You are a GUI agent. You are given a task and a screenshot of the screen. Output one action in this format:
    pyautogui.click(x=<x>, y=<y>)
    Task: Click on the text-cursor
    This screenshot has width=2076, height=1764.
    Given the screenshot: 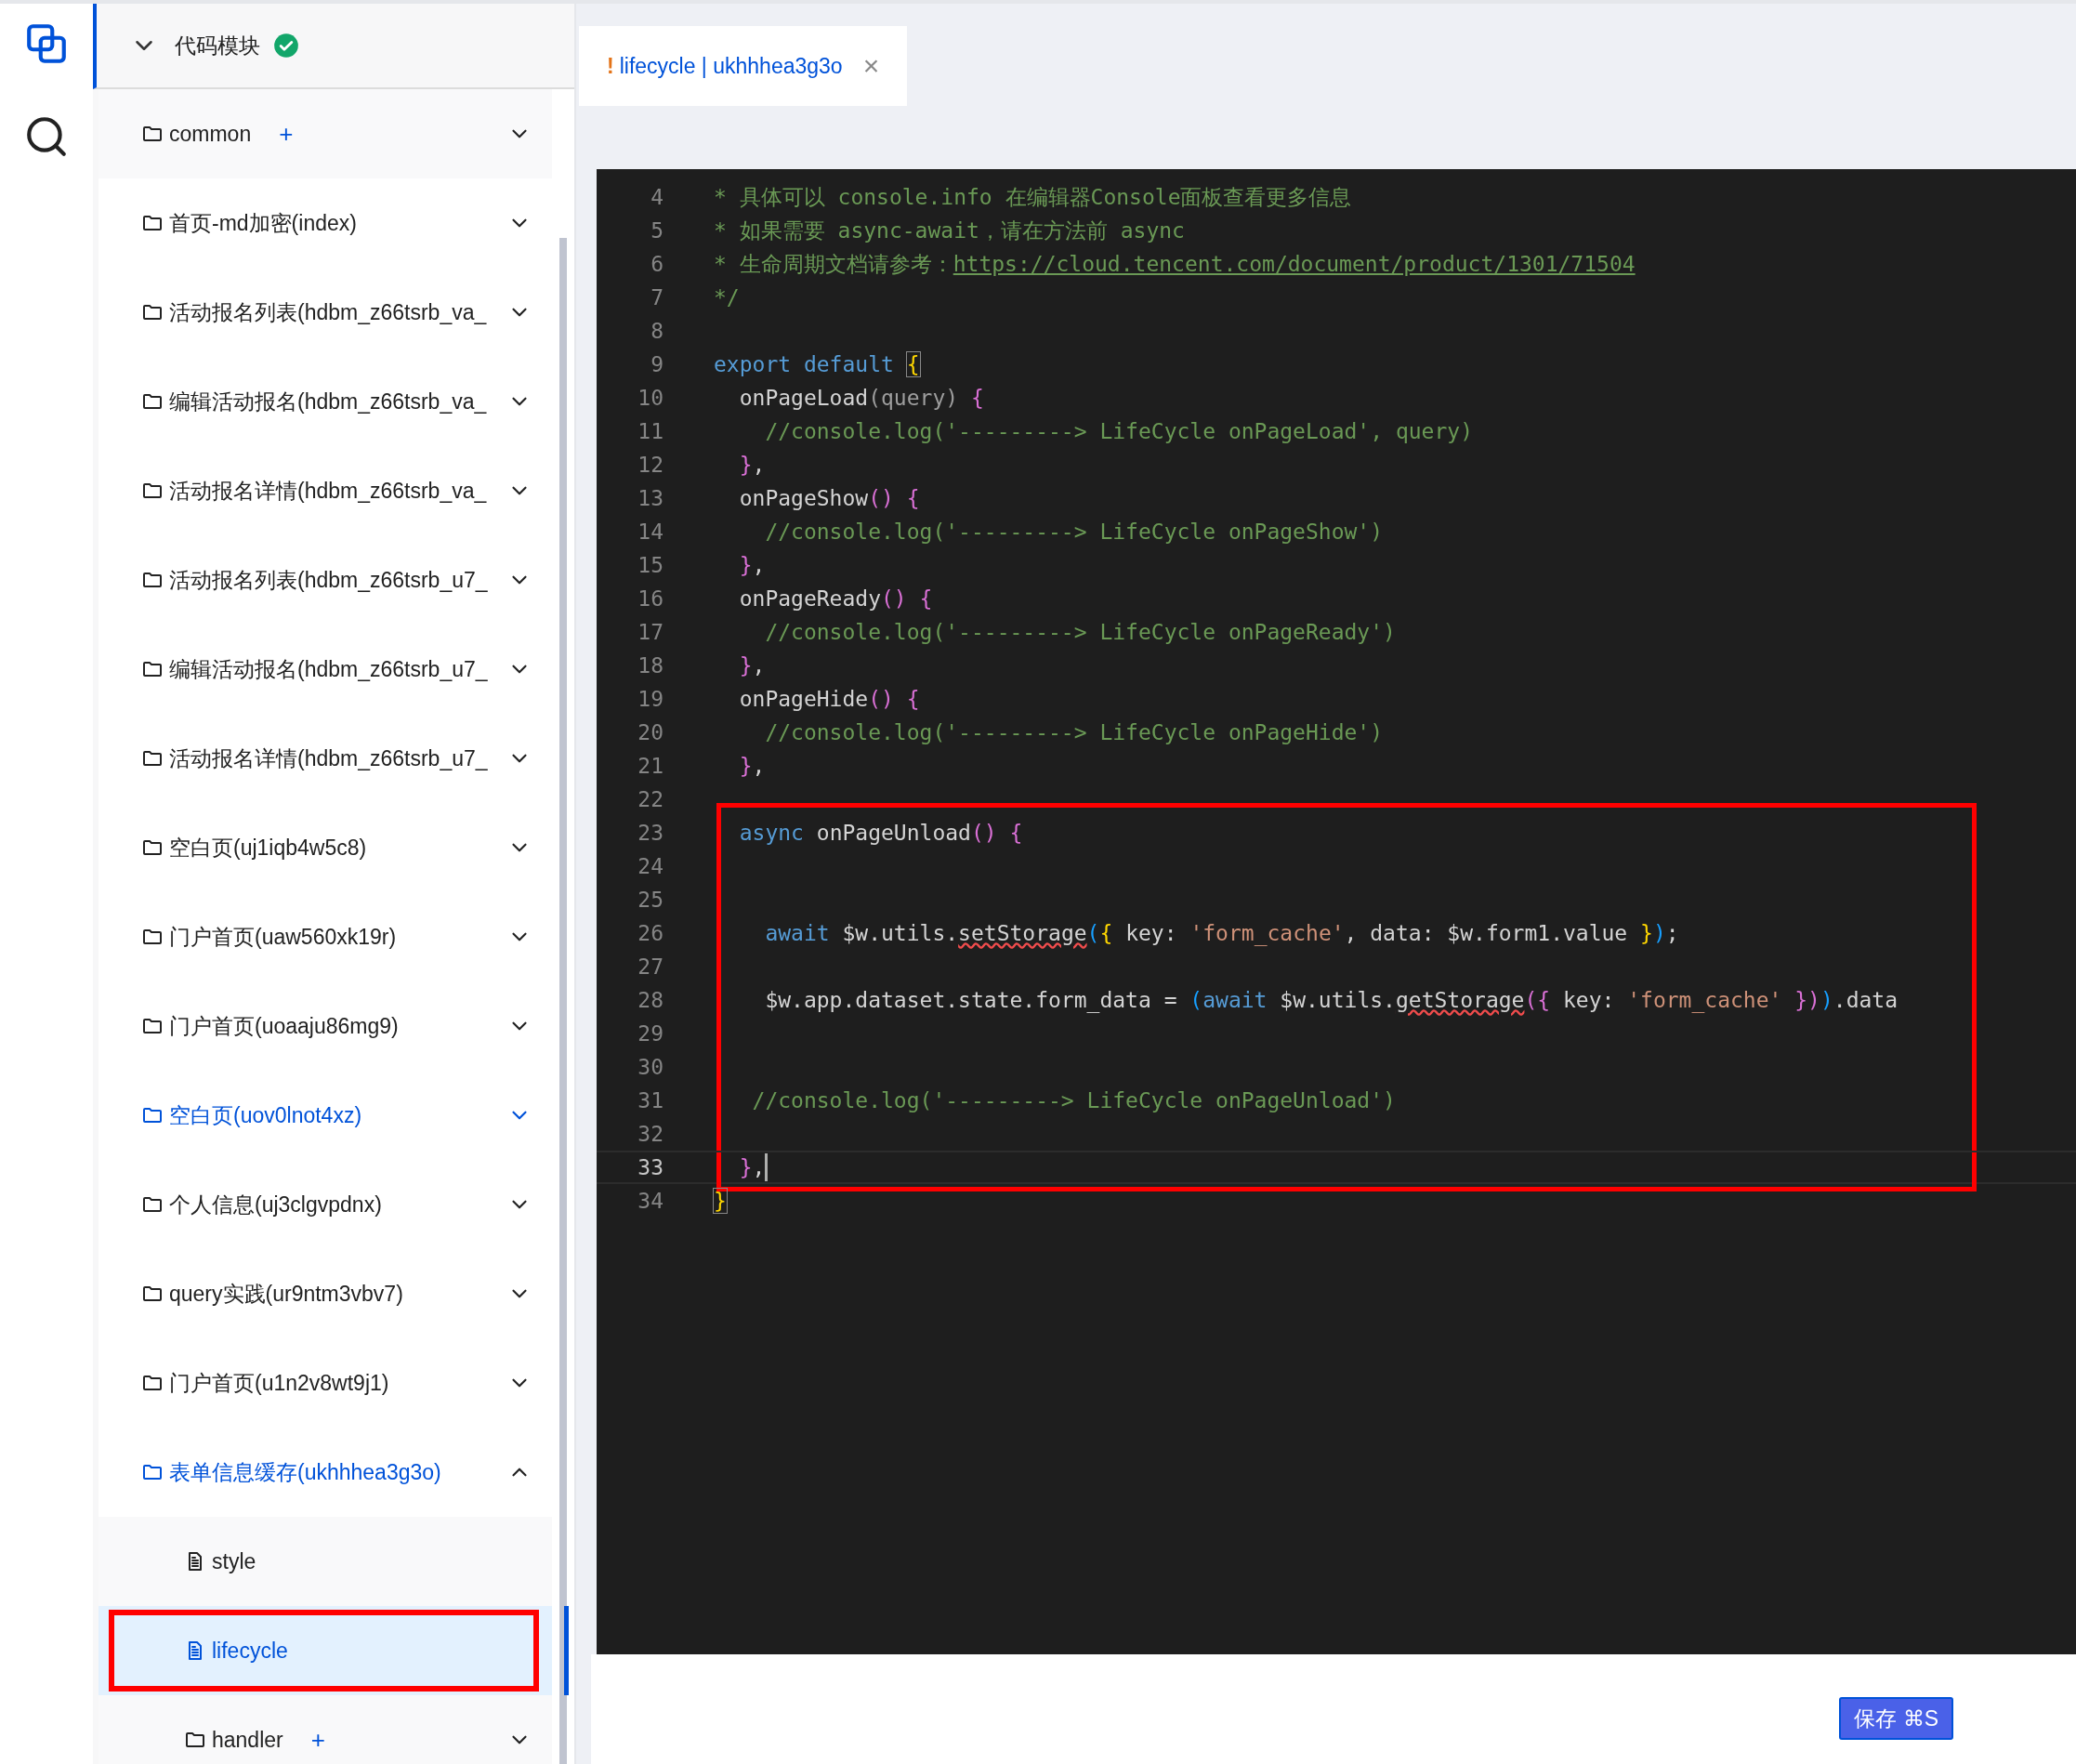 What is the action you would take?
    pyautogui.click(x=767, y=1167)
    